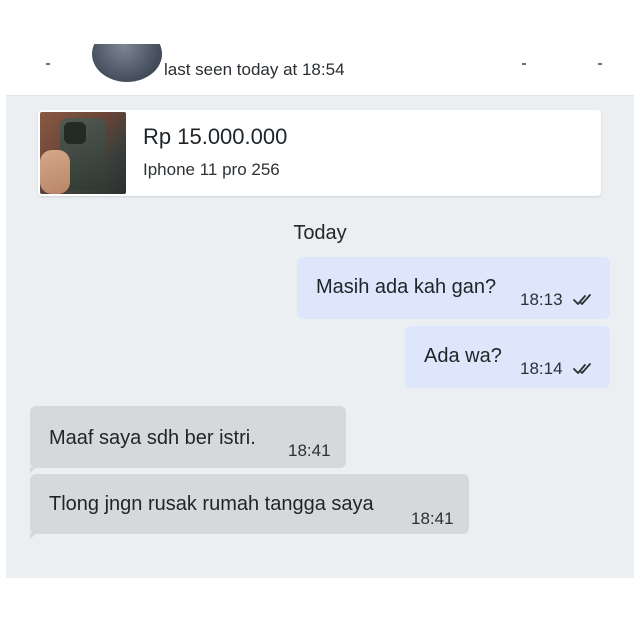 The height and width of the screenshot is (640, 640). Describe the element at coordinates (507, 357) in the screenshot. I see `message-bubble-outgoing: Ada wa? 18:14` at that location.